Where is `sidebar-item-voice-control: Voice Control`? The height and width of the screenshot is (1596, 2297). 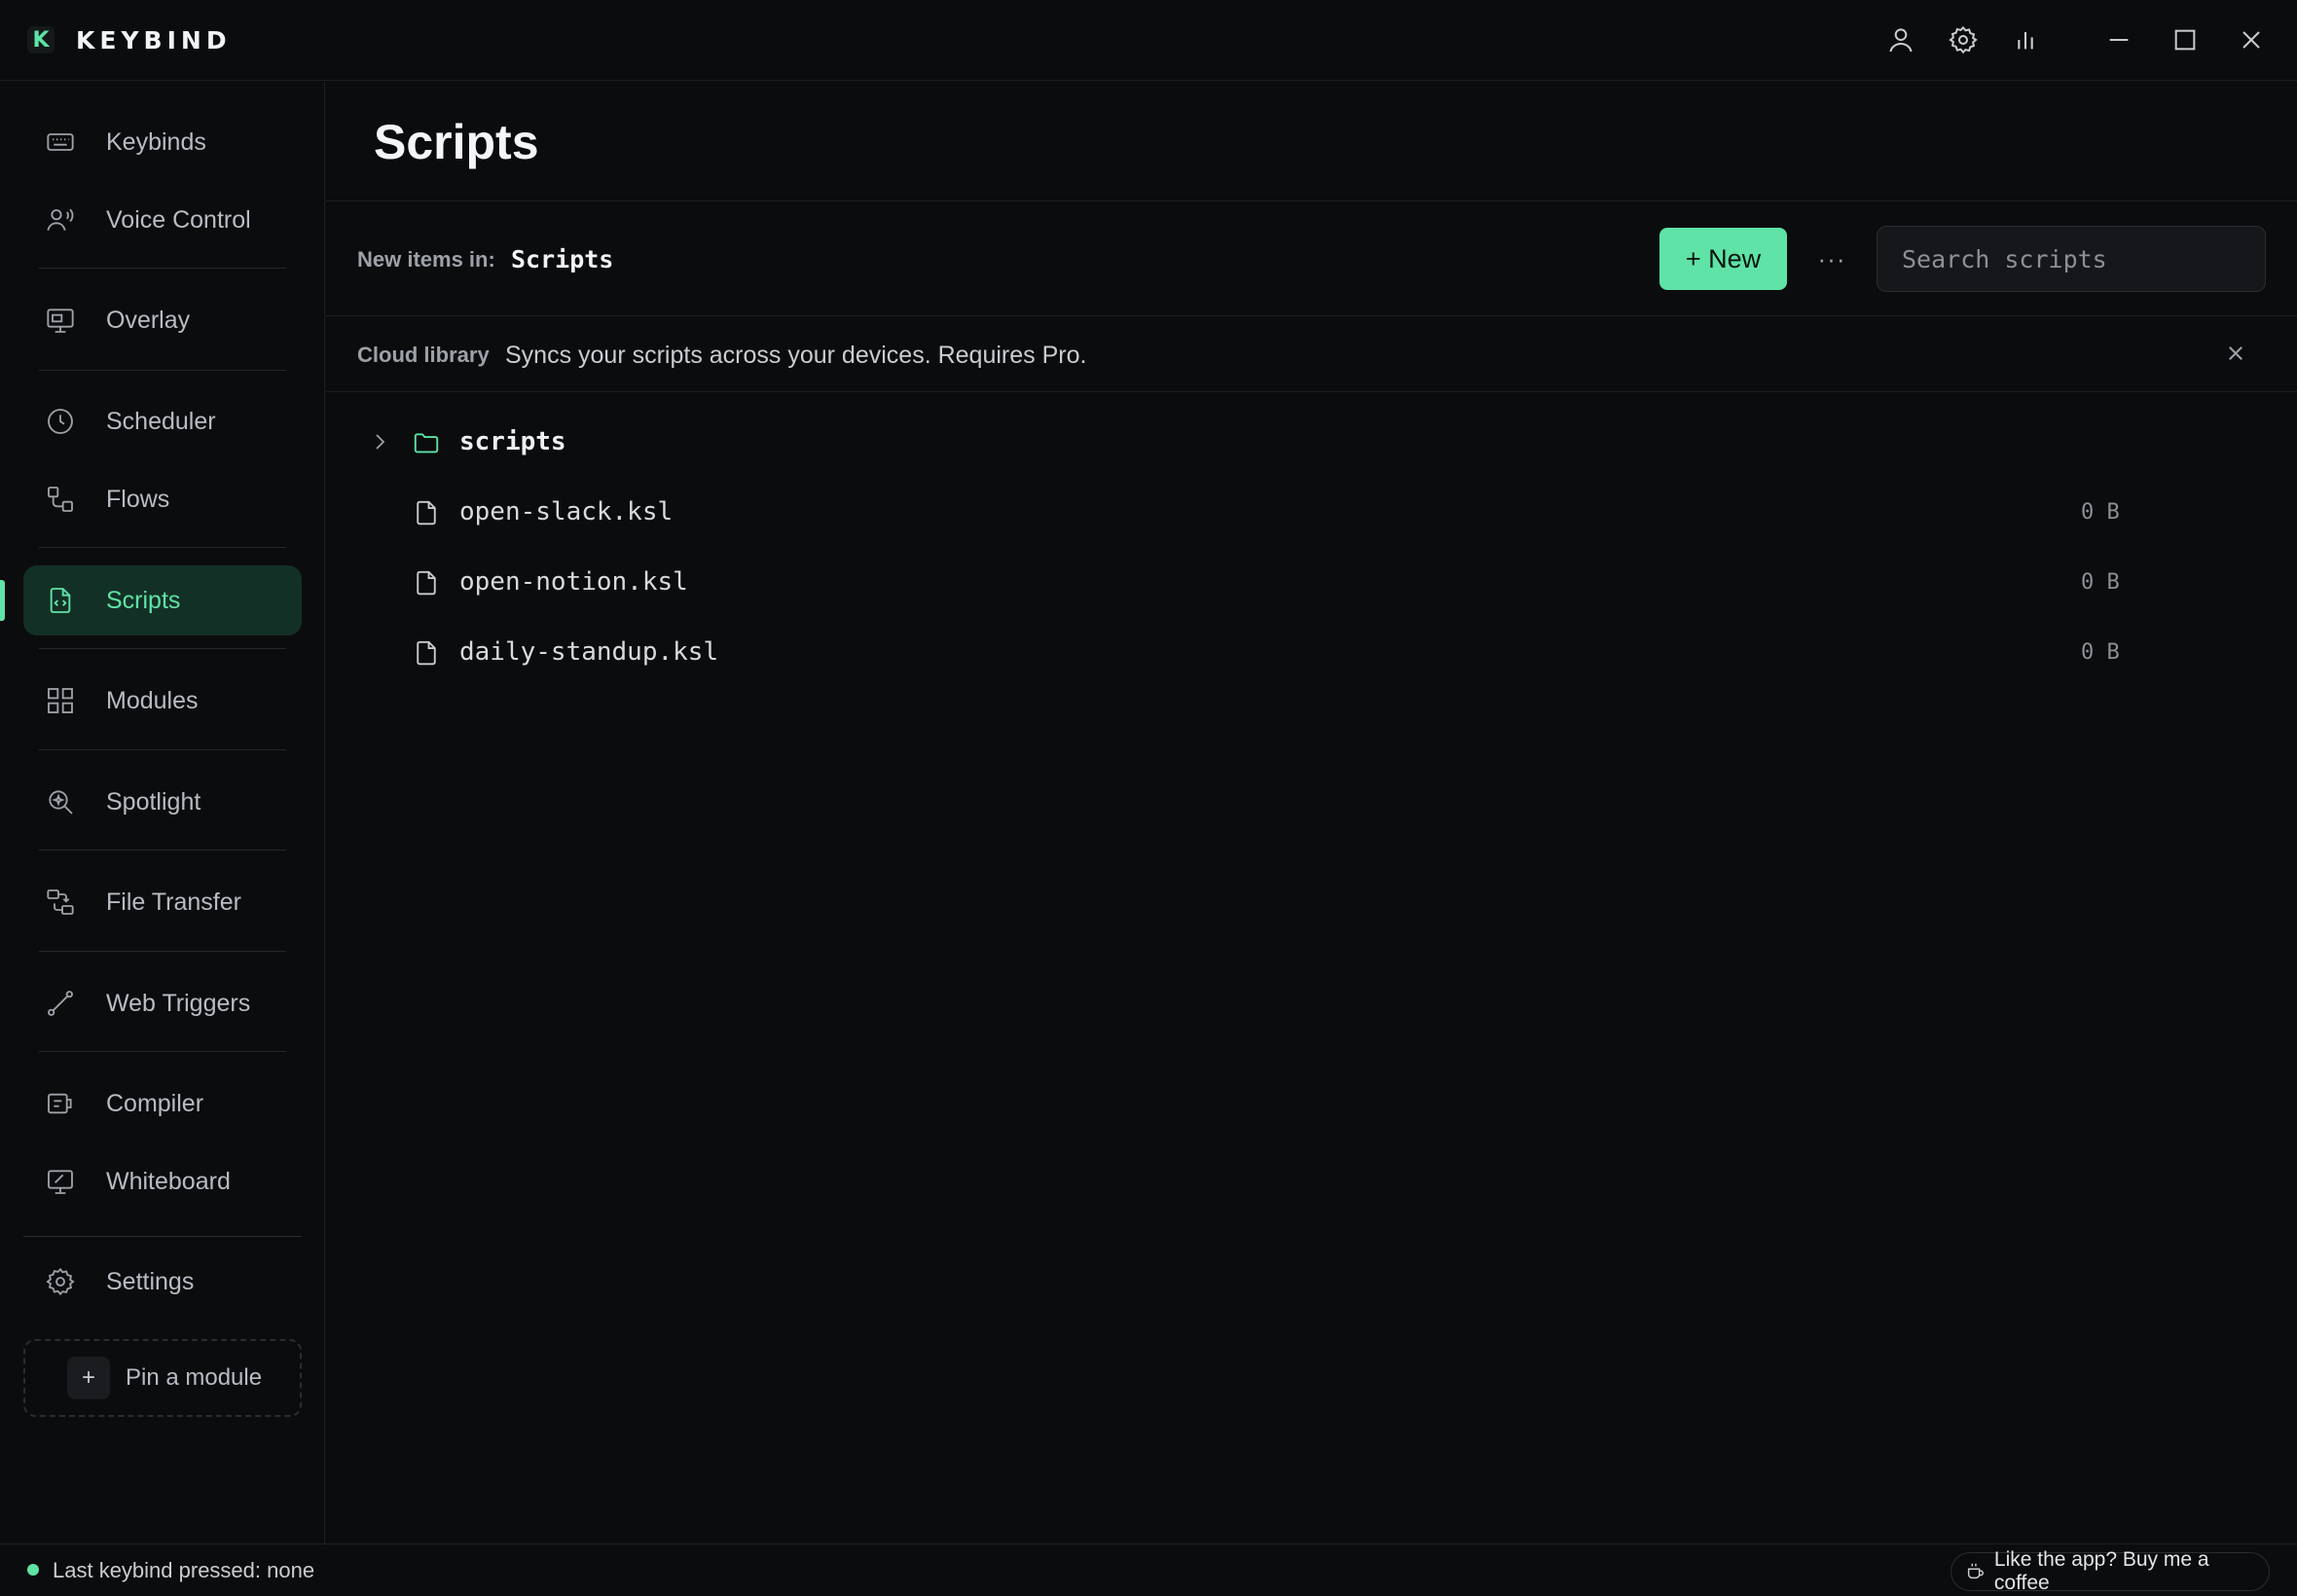
sidebar-item-voice-control: Voice Control is located at coordinates (162, 220).